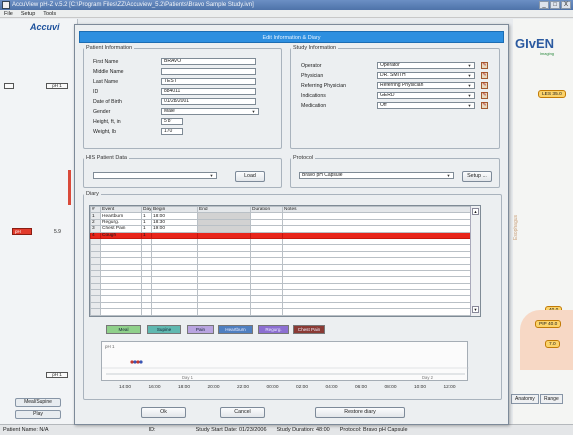 Image resolution: width=573 pixels, height=435 pixels. I want to click on meal-supine-button: Meal/Supine, so click(38, 402).